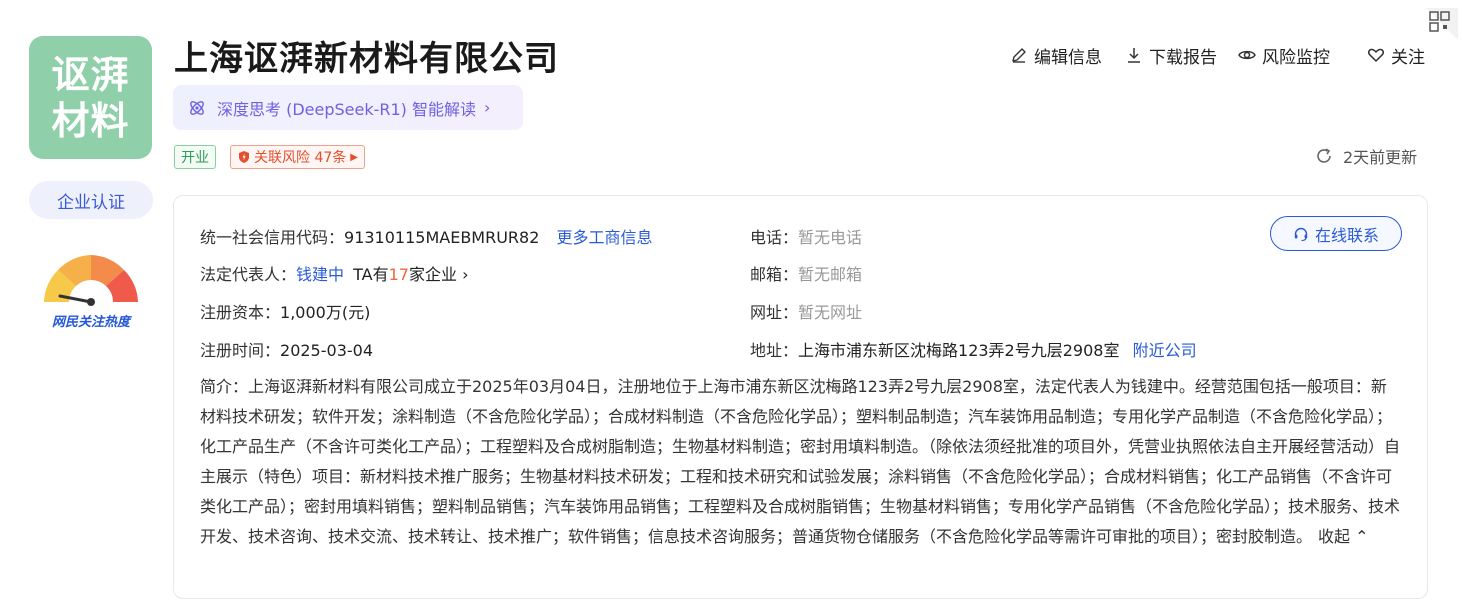  Describe the element at coordinates (1247, 55) in the screenshot. I see `eye-icon` at that location.